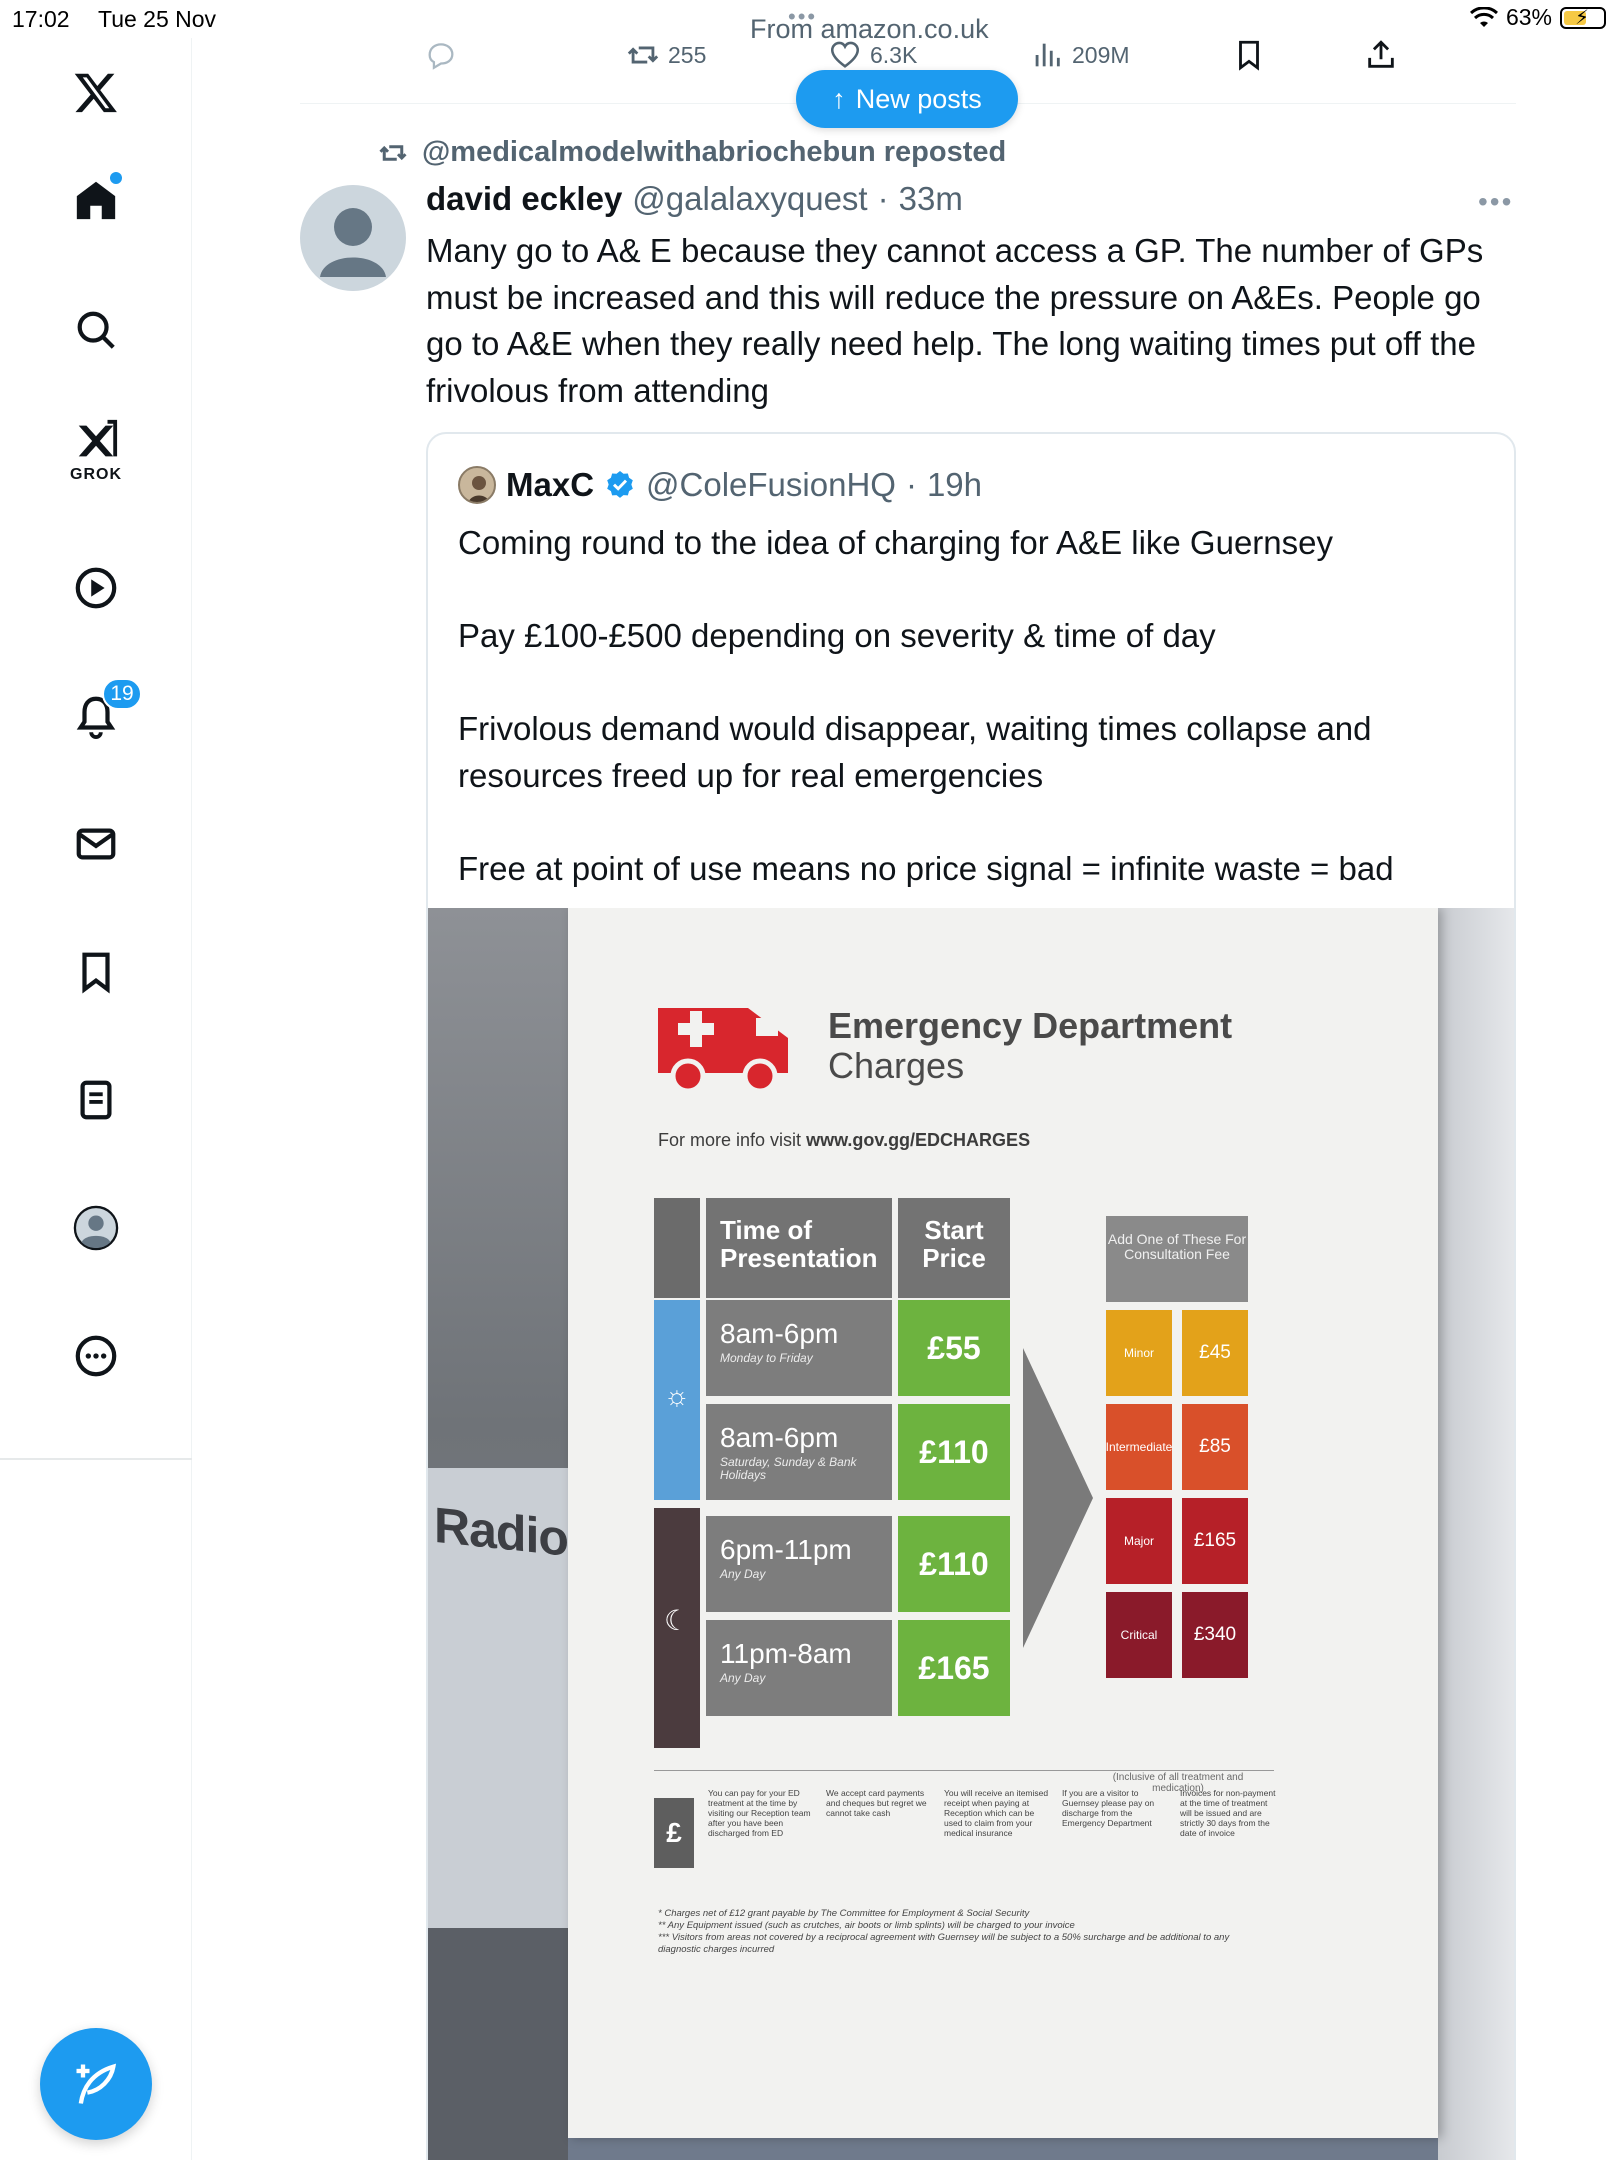 Image resolution: width=1620 pixels, height=2160 pixels. Describe the element at coordinates (524, 199) in the screenshot. I see `author-name: david eckley` at that location.